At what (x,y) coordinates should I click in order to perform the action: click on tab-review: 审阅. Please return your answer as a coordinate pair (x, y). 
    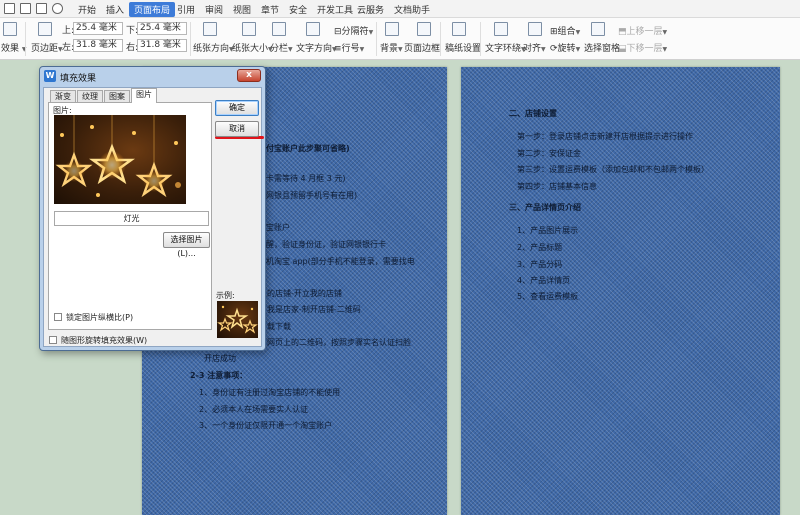
    Looking at the image, I should click on (214, 9).